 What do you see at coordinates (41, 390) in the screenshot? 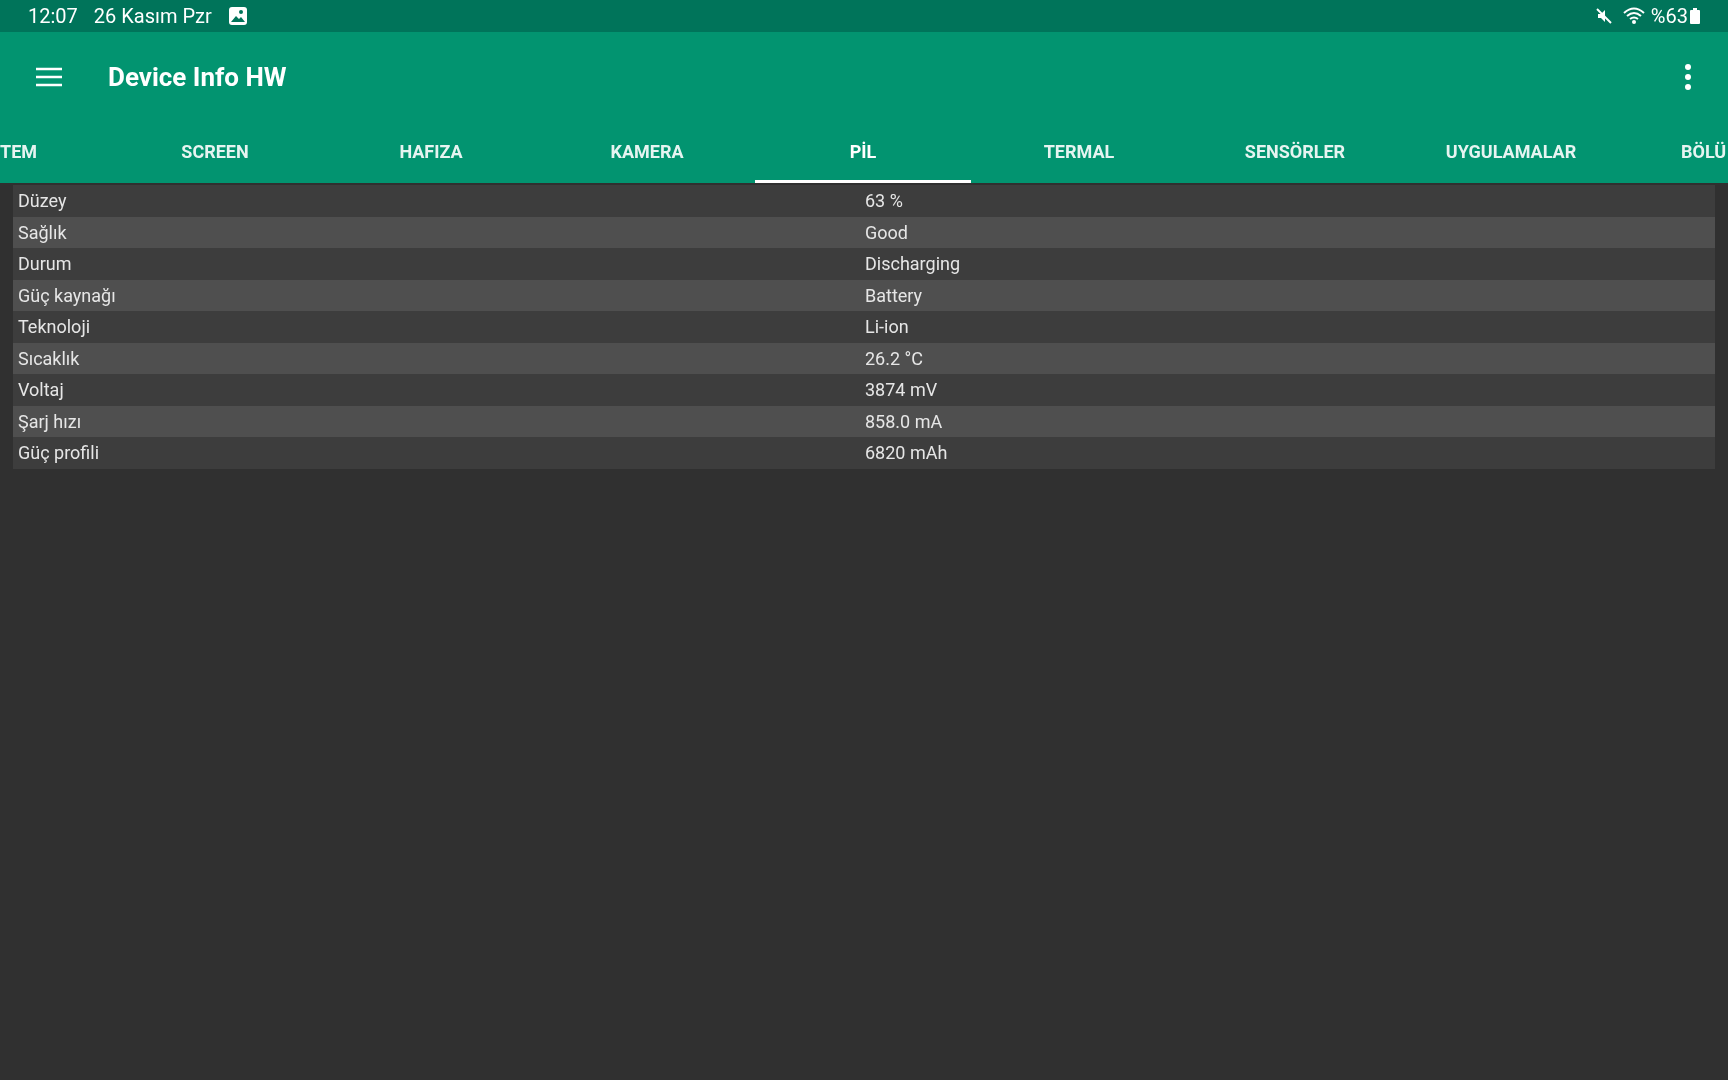
I see `property-label: Voltaj` at bounding box center [41, 390].